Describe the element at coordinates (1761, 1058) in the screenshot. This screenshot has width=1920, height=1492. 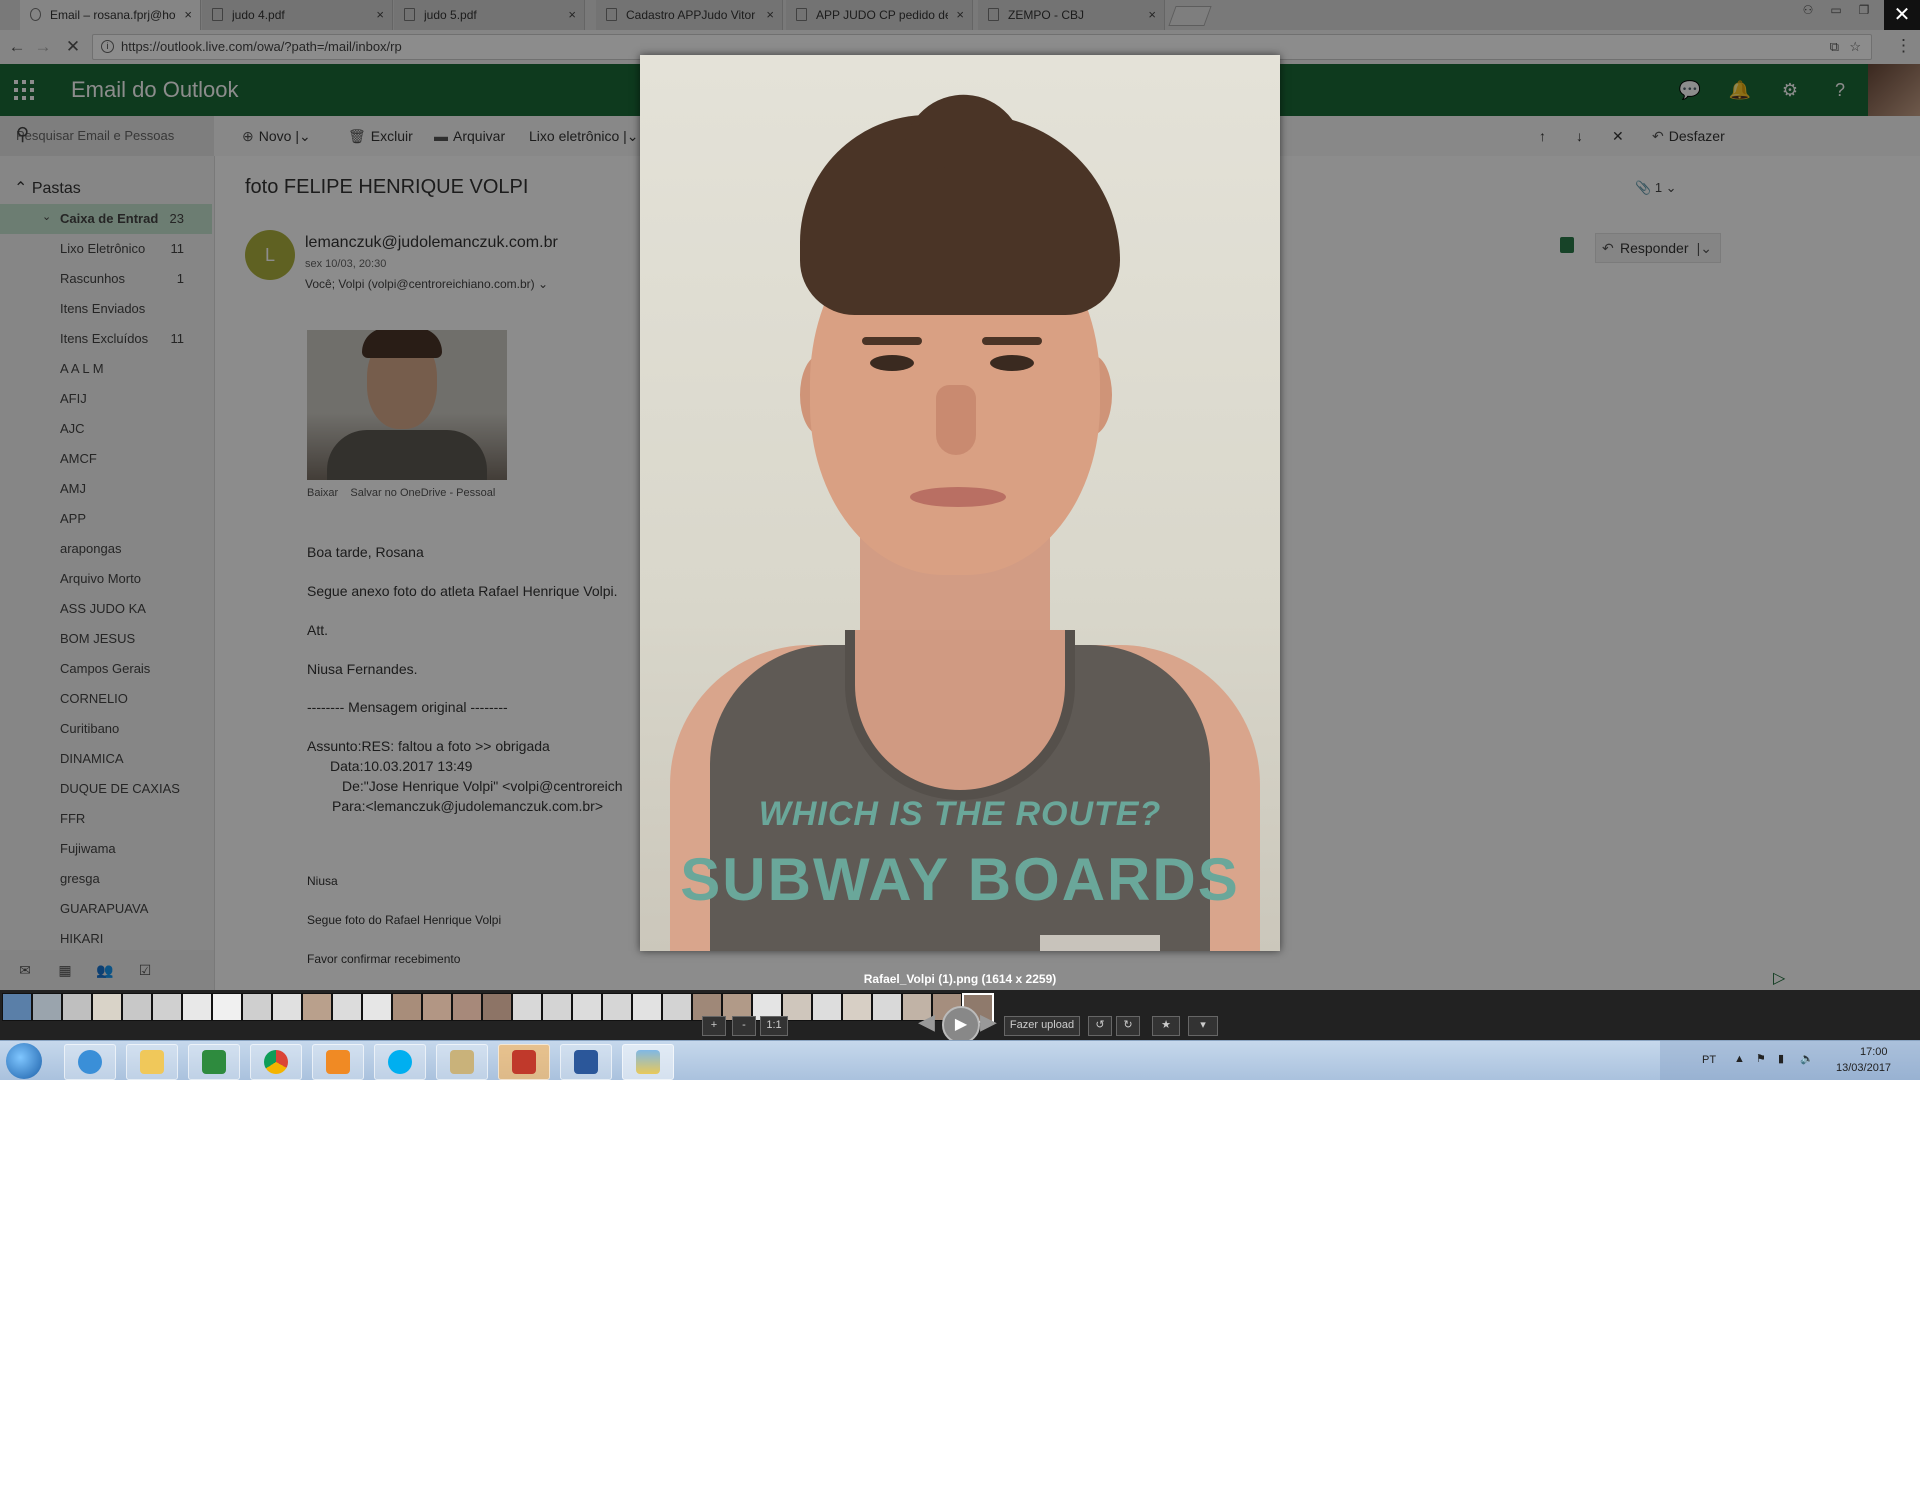
I see `flag-icon: ⚑` at that location.